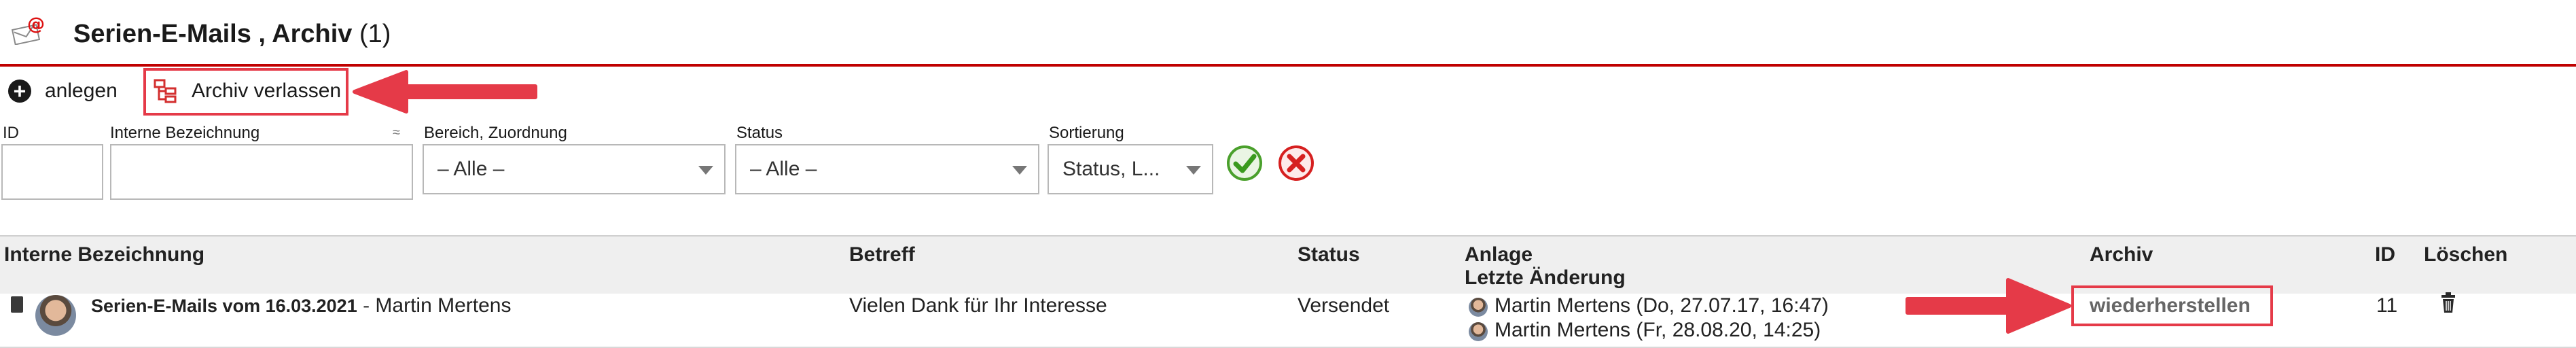 The image size is (2576, 348). I want to click on col-id: ID, so click(2385, 254).